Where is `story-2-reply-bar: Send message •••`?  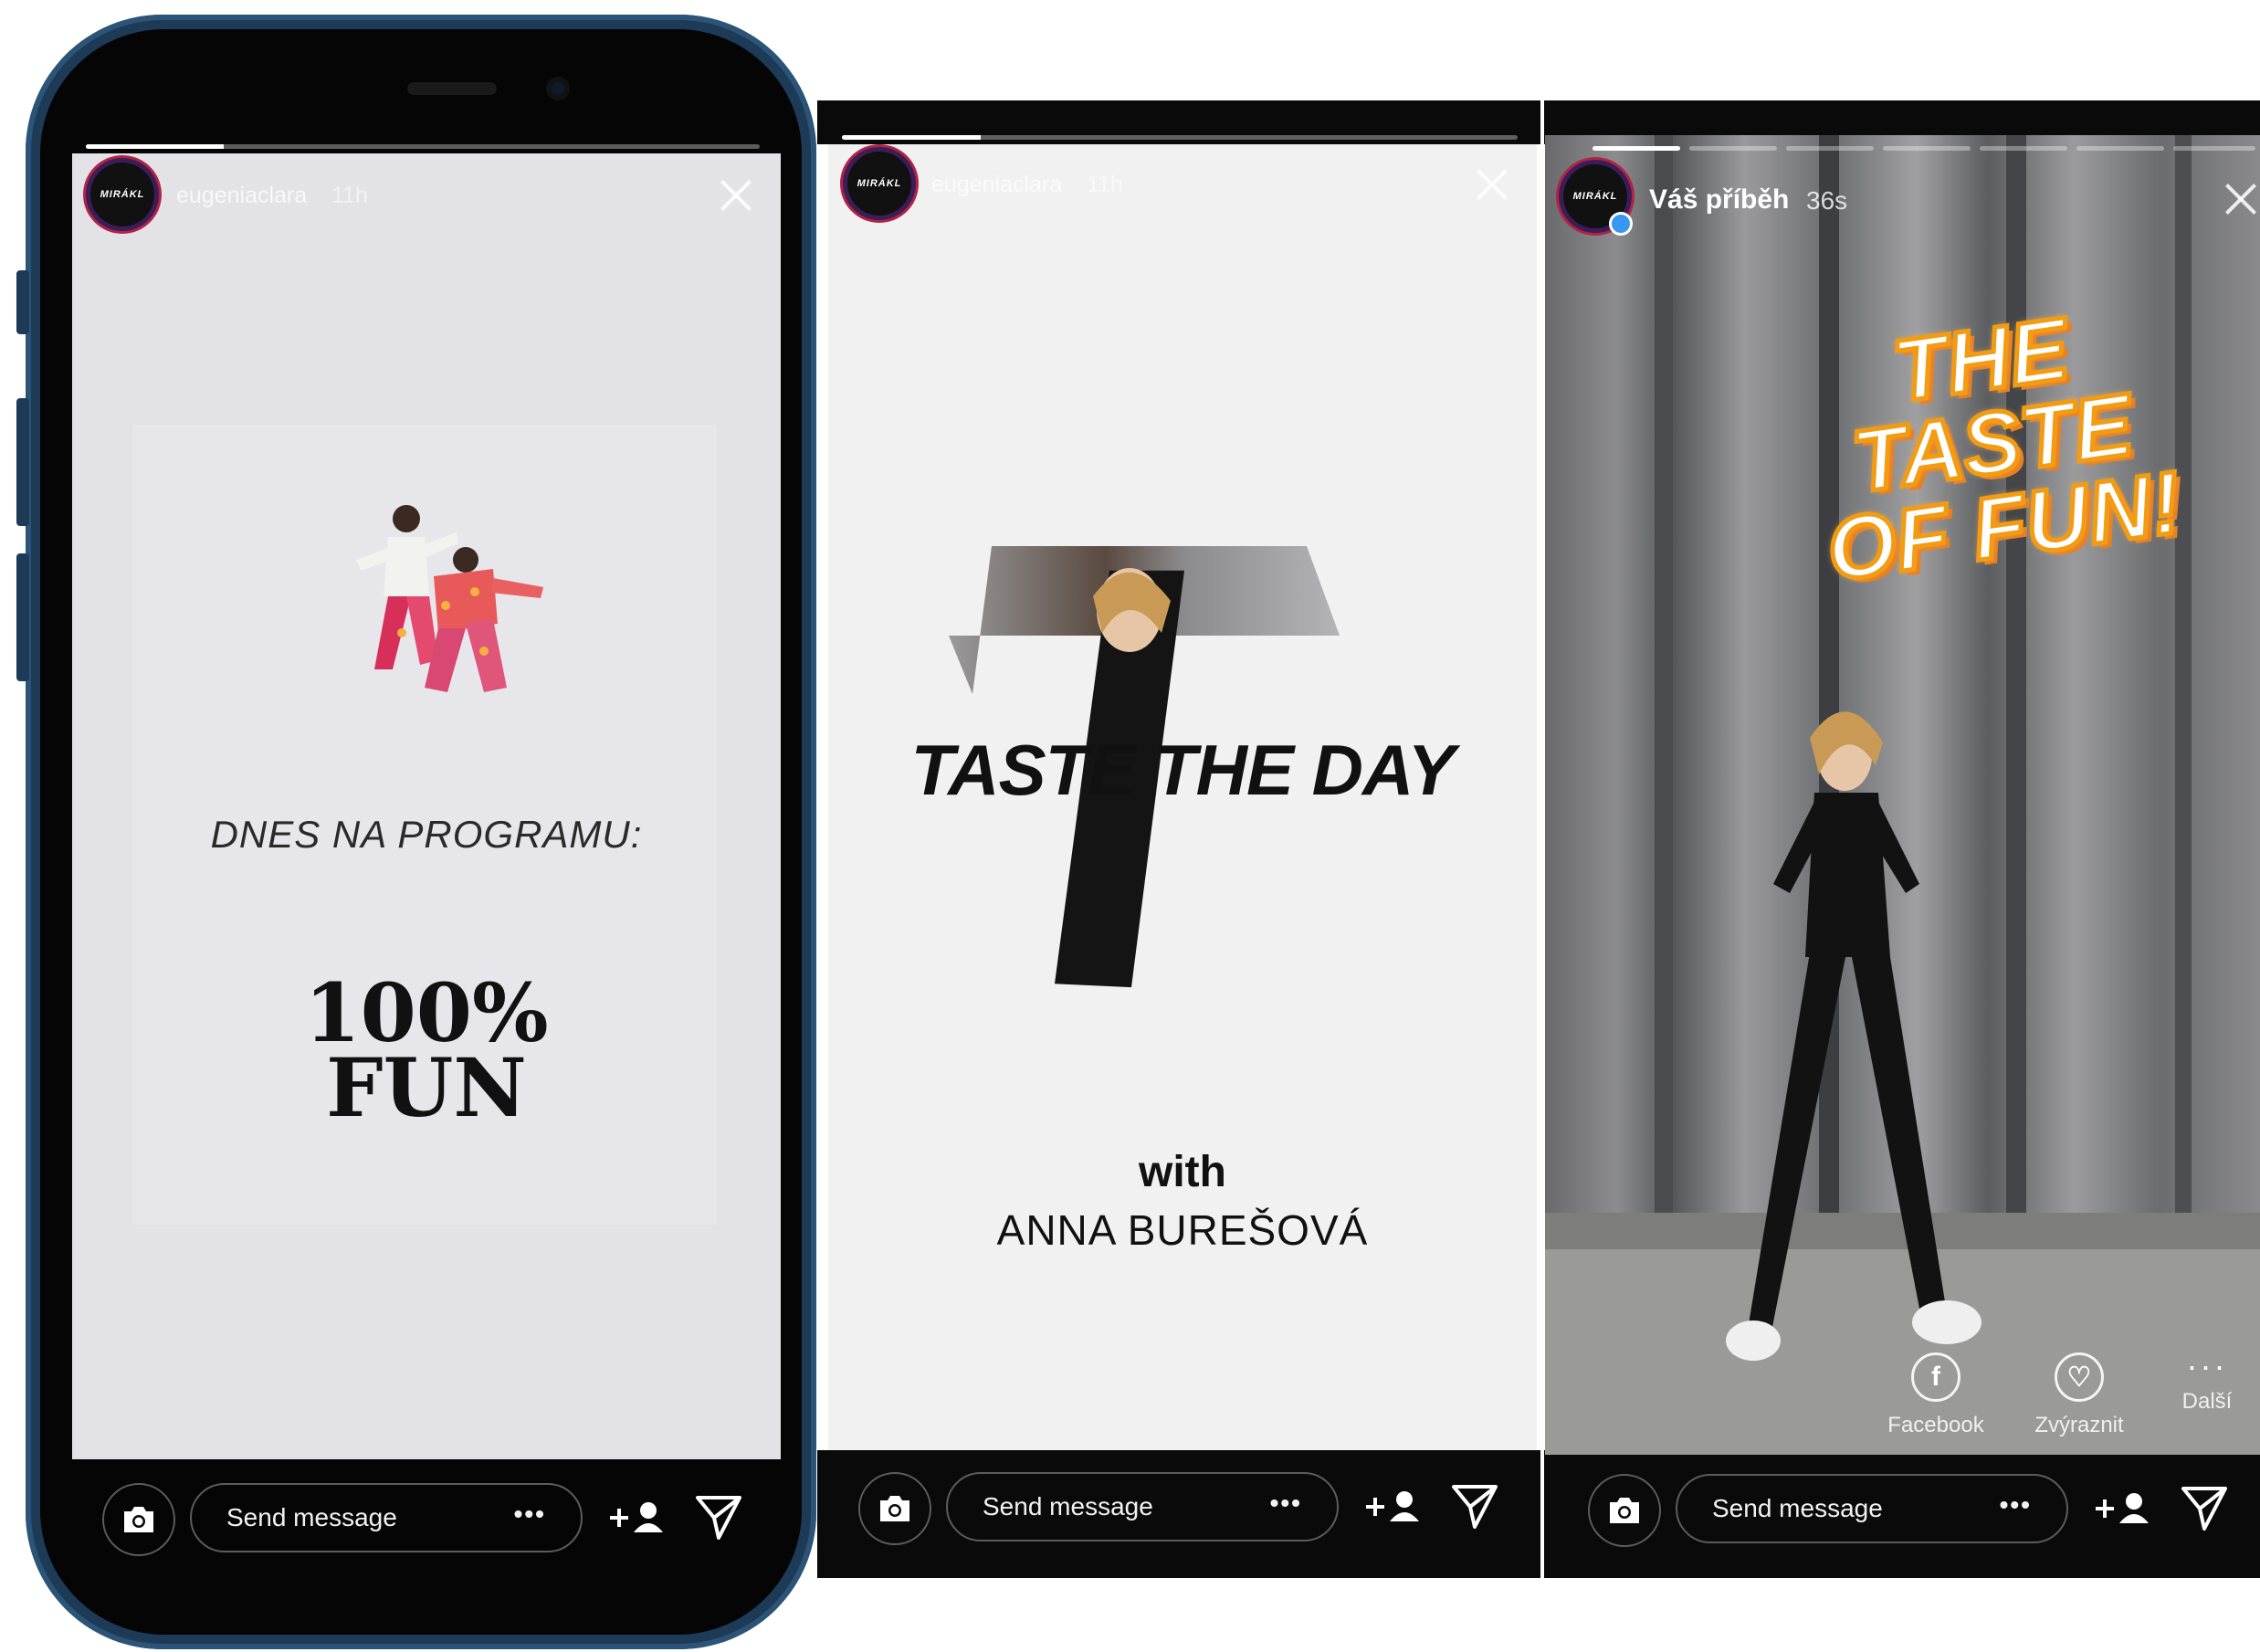
story-2-reply-bar: Send message ••• is located at coordinates (1187, 1508).